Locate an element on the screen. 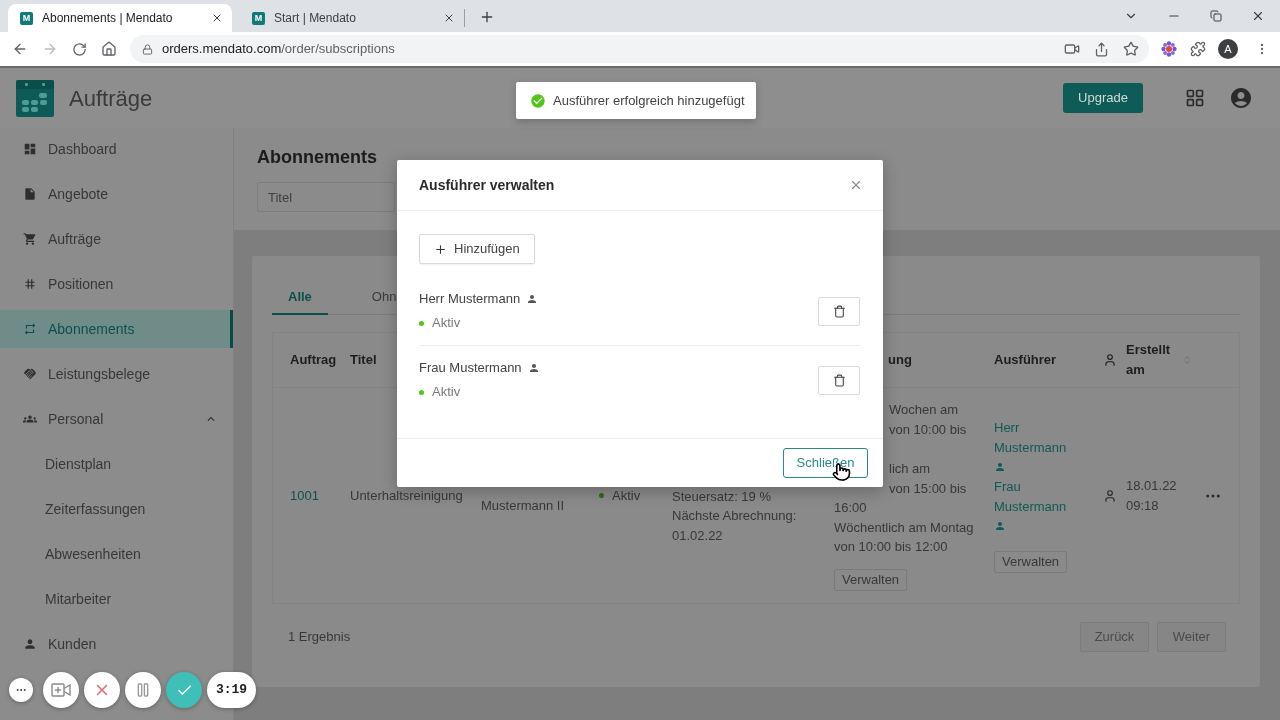 The image size is (1280, 720). schedule-text: lich am is located at coordinates (910, 468).